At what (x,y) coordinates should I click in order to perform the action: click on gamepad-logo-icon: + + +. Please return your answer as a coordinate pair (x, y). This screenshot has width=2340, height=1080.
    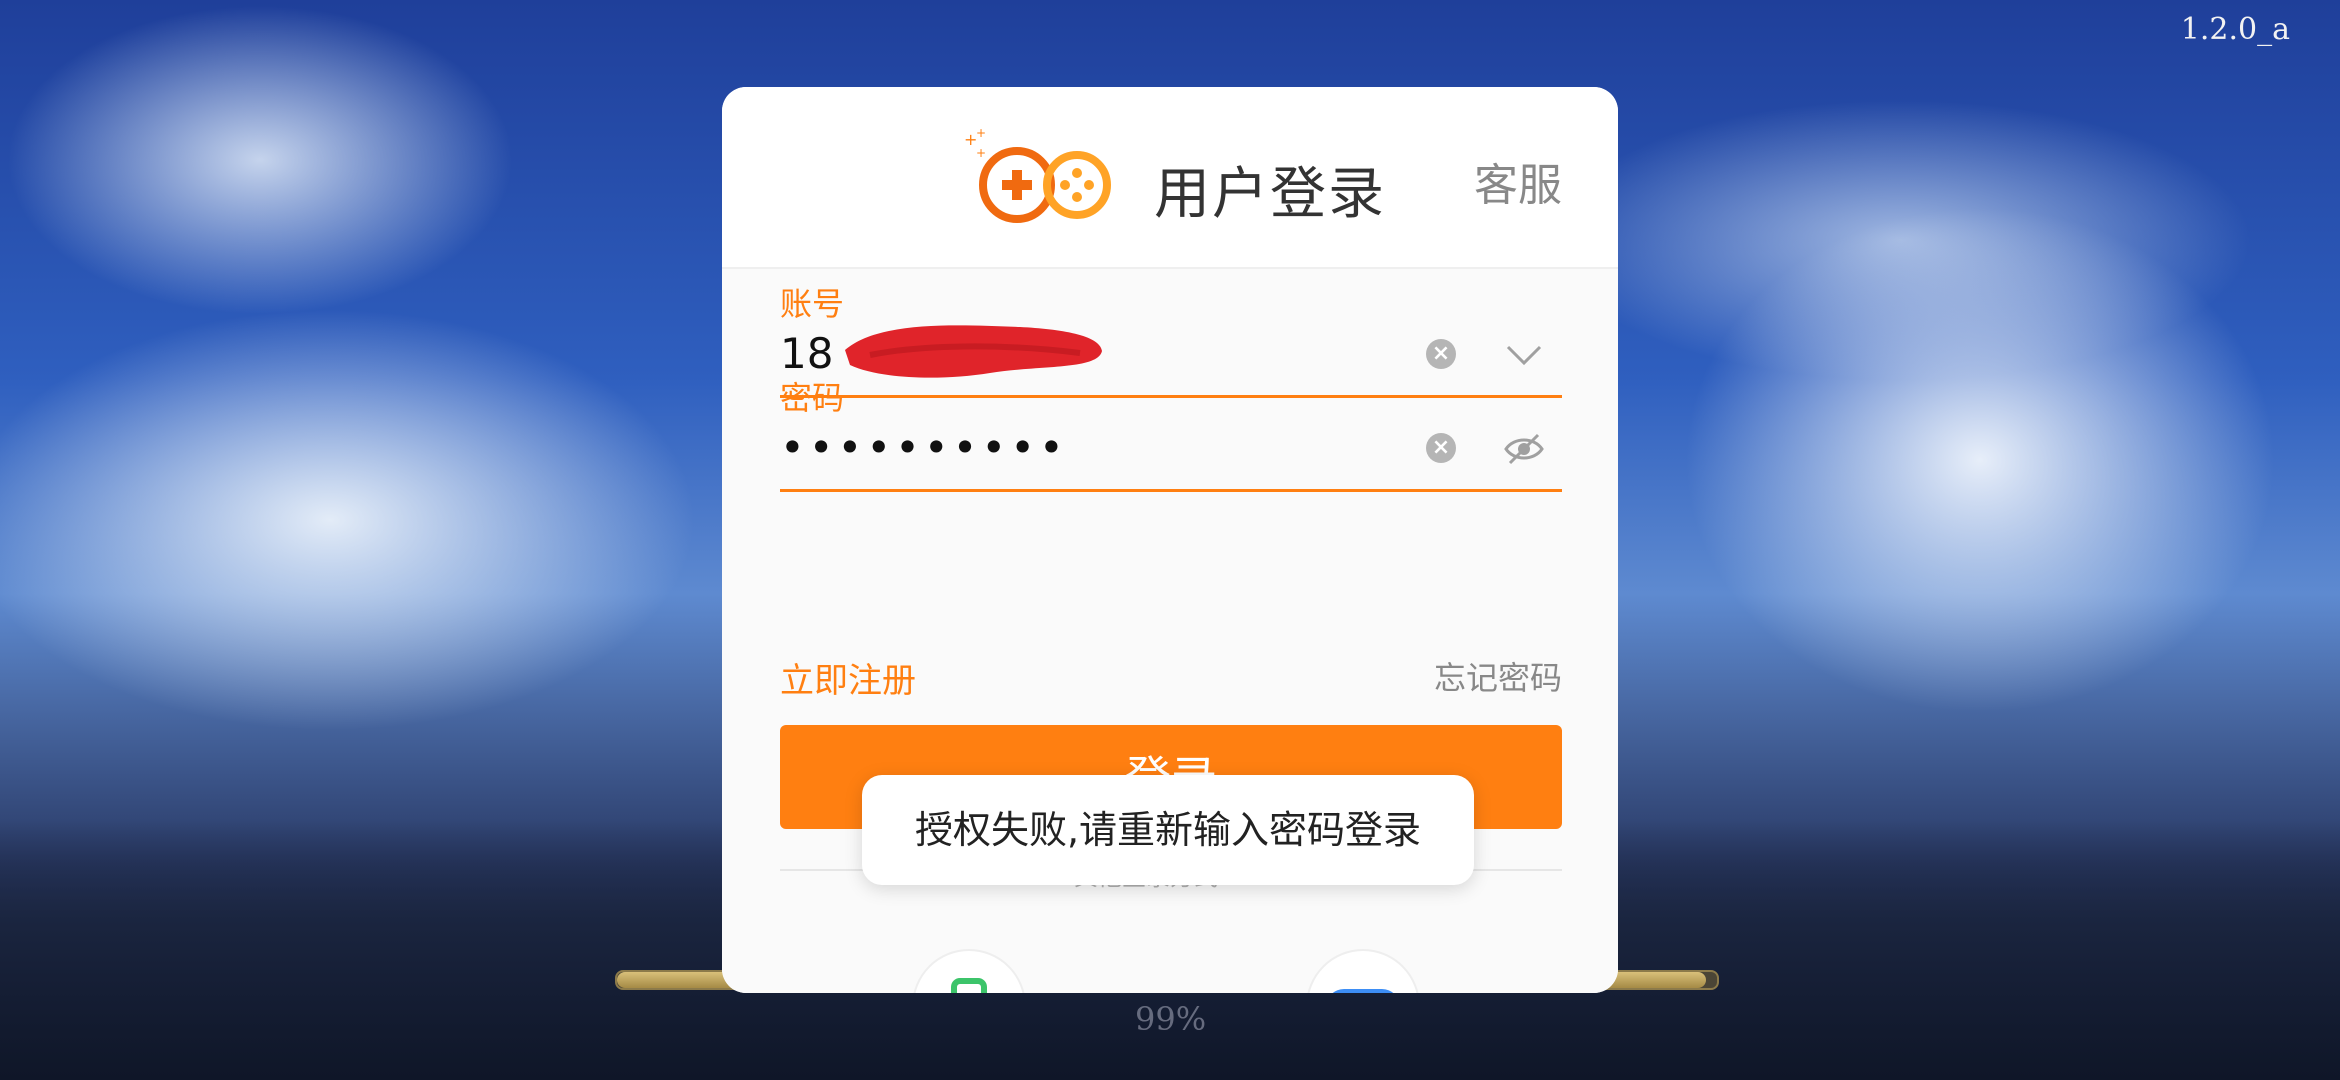
    Looking at the image, I should click on (1037, 175).